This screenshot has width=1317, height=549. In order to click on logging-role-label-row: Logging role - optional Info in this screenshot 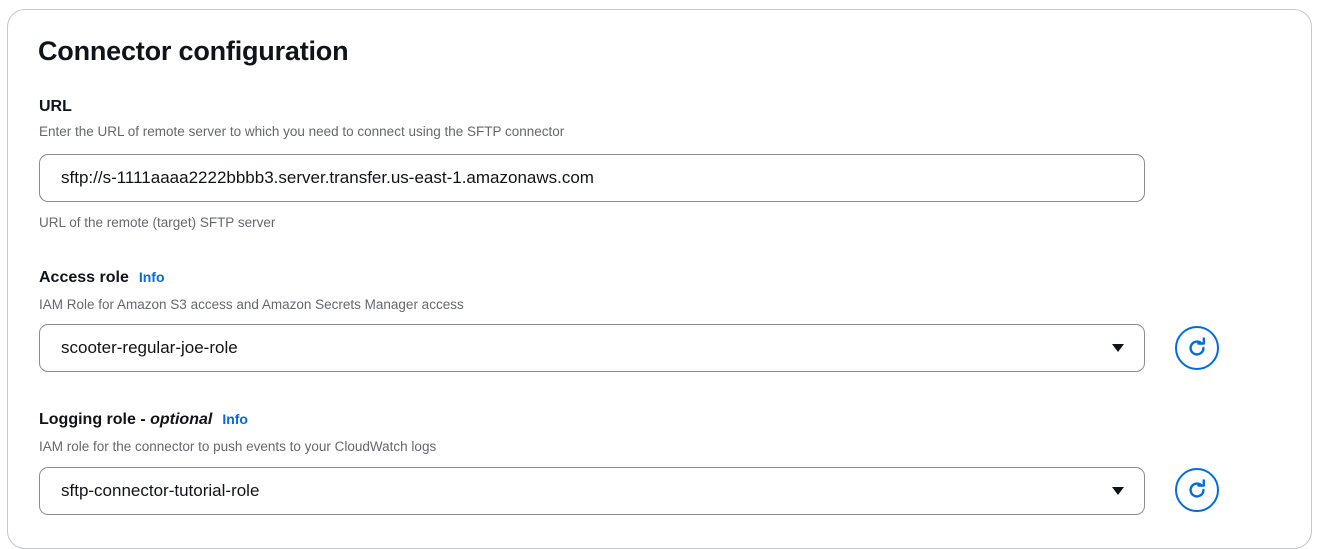, I will do `click(143, 420)`.